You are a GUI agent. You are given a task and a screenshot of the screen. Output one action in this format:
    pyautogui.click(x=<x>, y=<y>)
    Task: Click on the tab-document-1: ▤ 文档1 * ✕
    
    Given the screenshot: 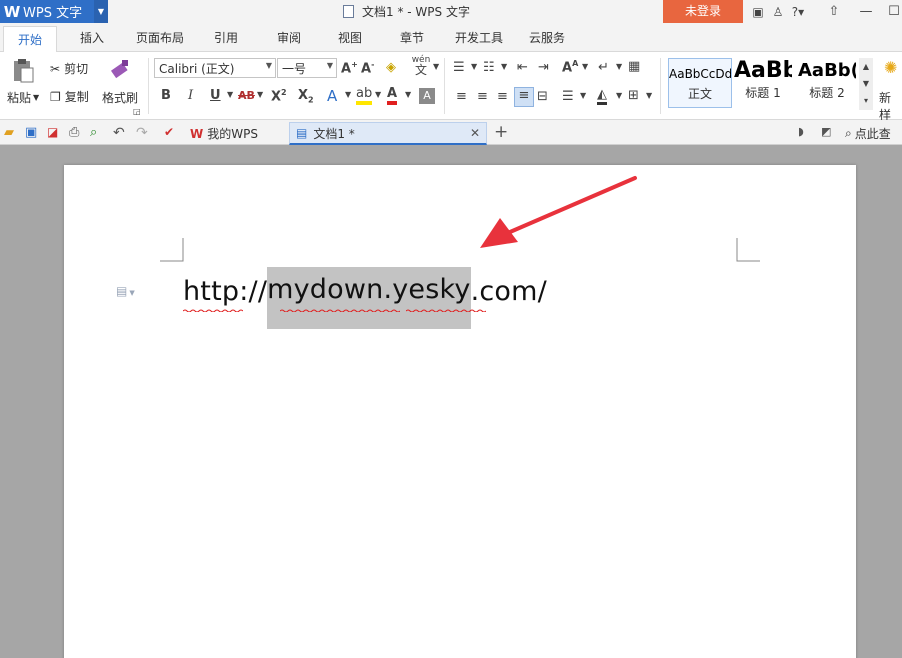 What is the action you would take?
    pyautogui.click(x=388, y=133)
    